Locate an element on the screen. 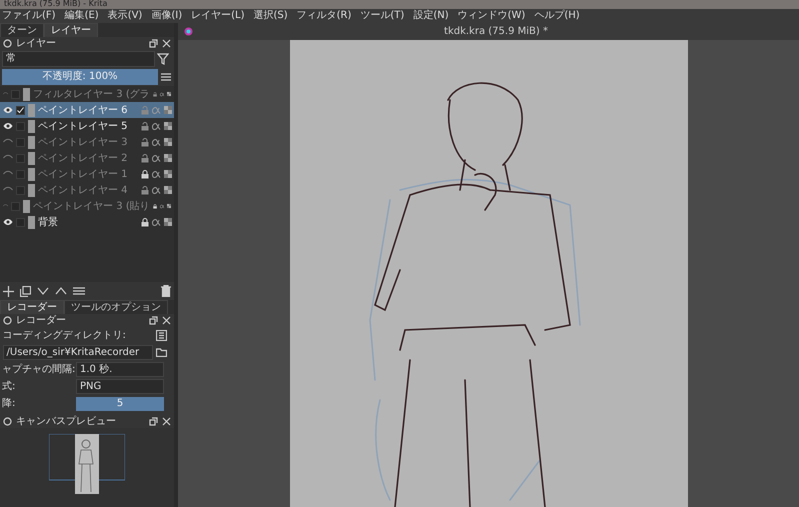 This screenshot has height=507, width=799. slider-fill is located at coordinates (120, 403).